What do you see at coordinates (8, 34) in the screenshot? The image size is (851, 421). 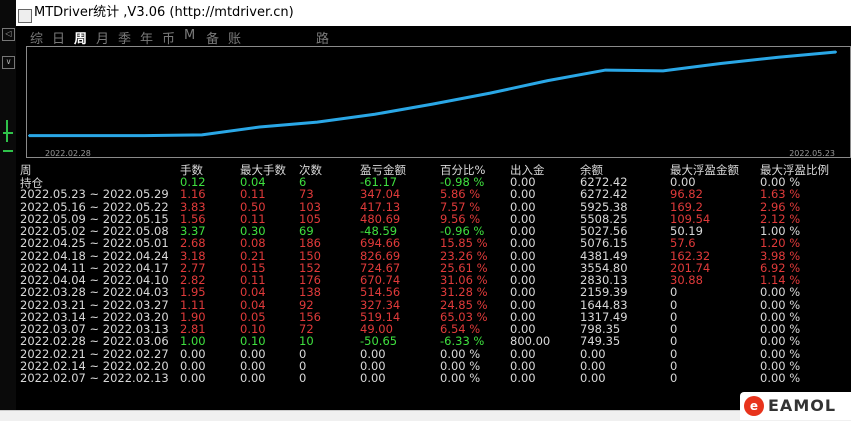 I see `scroll-marker-icon: ◁` at bounding box center [8, 34].